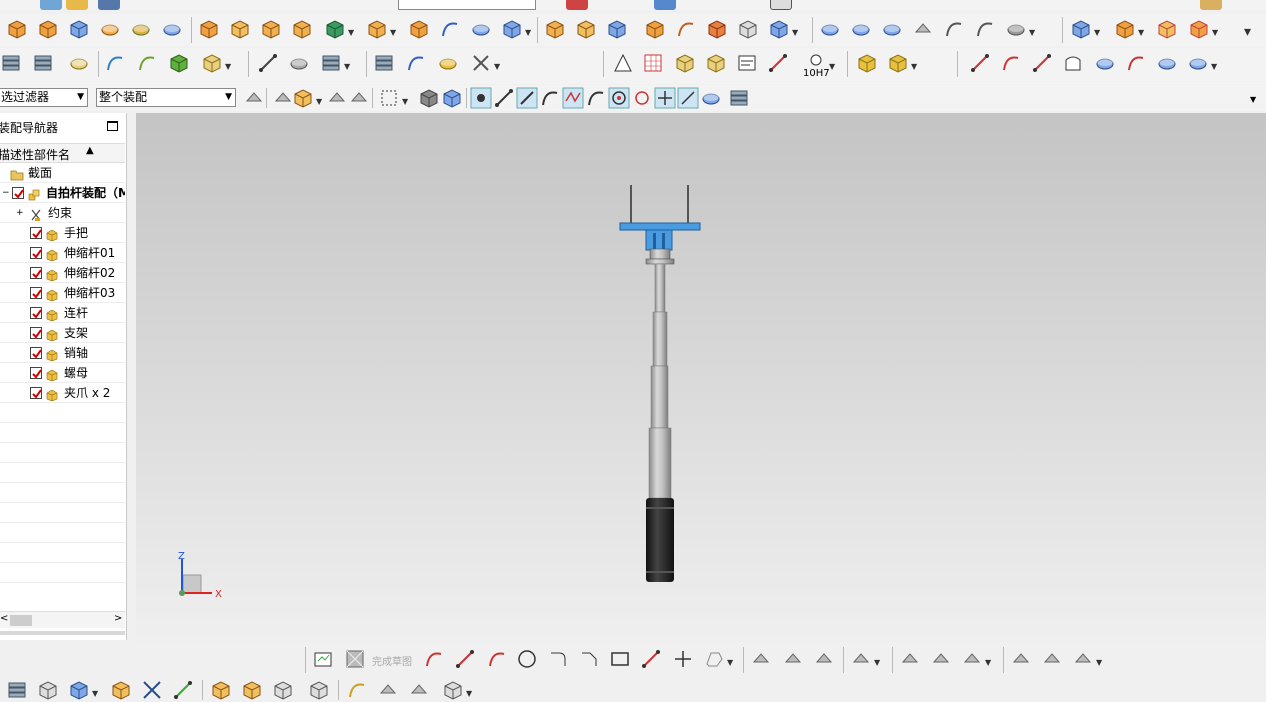 This screenshot has width=1266, height=702. Describe the element at coordinates (450, 29) in the screenshot. I see `curve-icon` at that location.